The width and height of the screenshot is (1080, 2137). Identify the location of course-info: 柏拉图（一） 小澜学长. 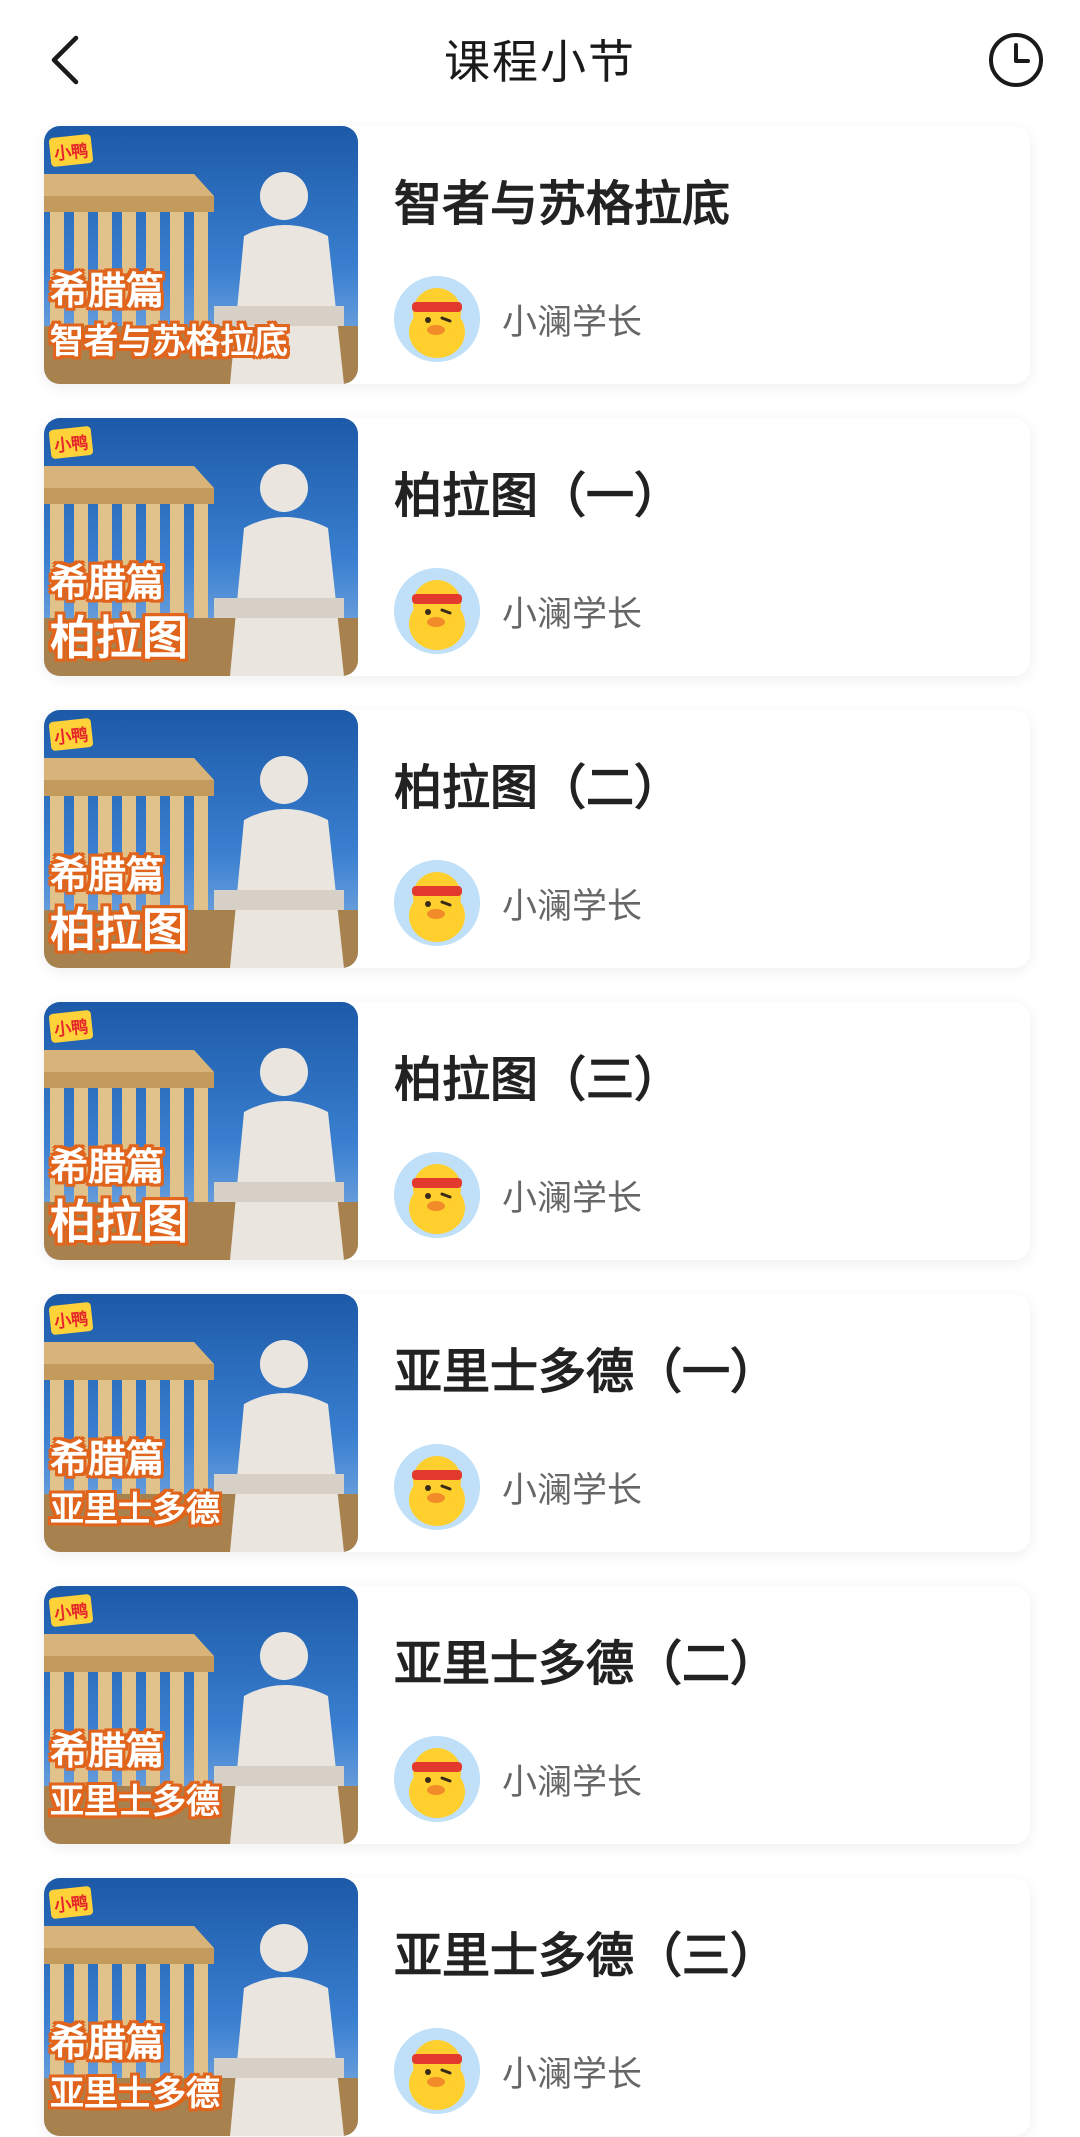
(694, 547).